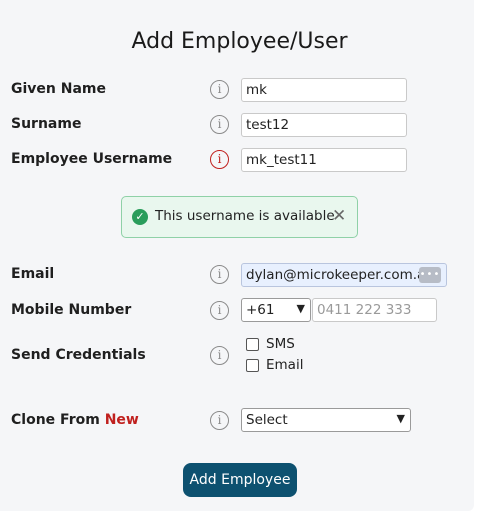 The width and height of the screenshot is (479, 511). I want to click on surname-info-icon: i, so click(219, 124).